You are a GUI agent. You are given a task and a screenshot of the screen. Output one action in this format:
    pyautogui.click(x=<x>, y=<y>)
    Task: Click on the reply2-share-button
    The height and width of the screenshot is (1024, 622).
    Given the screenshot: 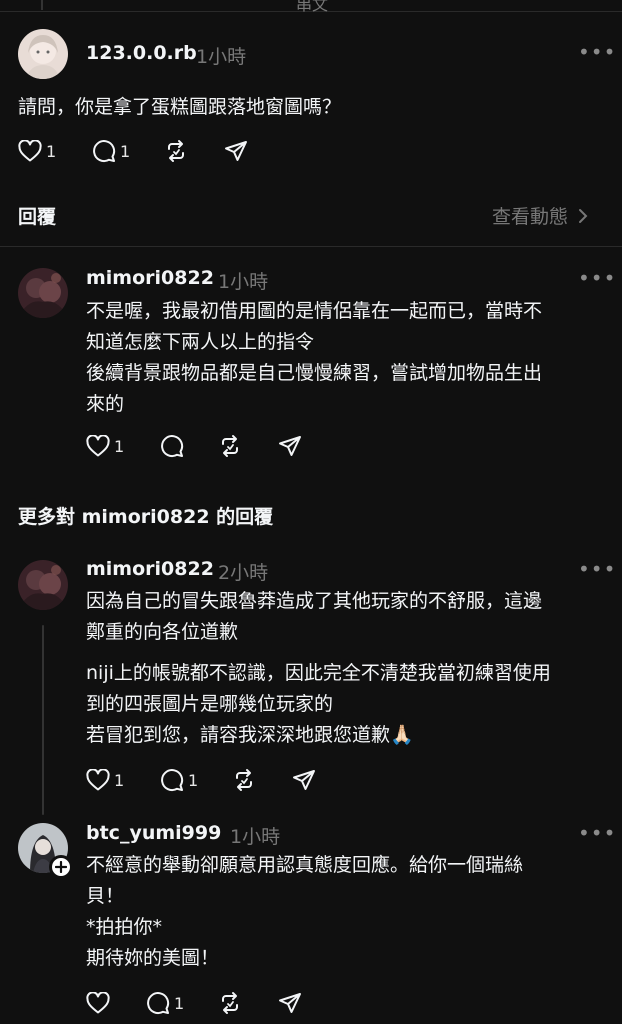 What is the action you would take?
    pyautogui.click(x=304, y=780)
    